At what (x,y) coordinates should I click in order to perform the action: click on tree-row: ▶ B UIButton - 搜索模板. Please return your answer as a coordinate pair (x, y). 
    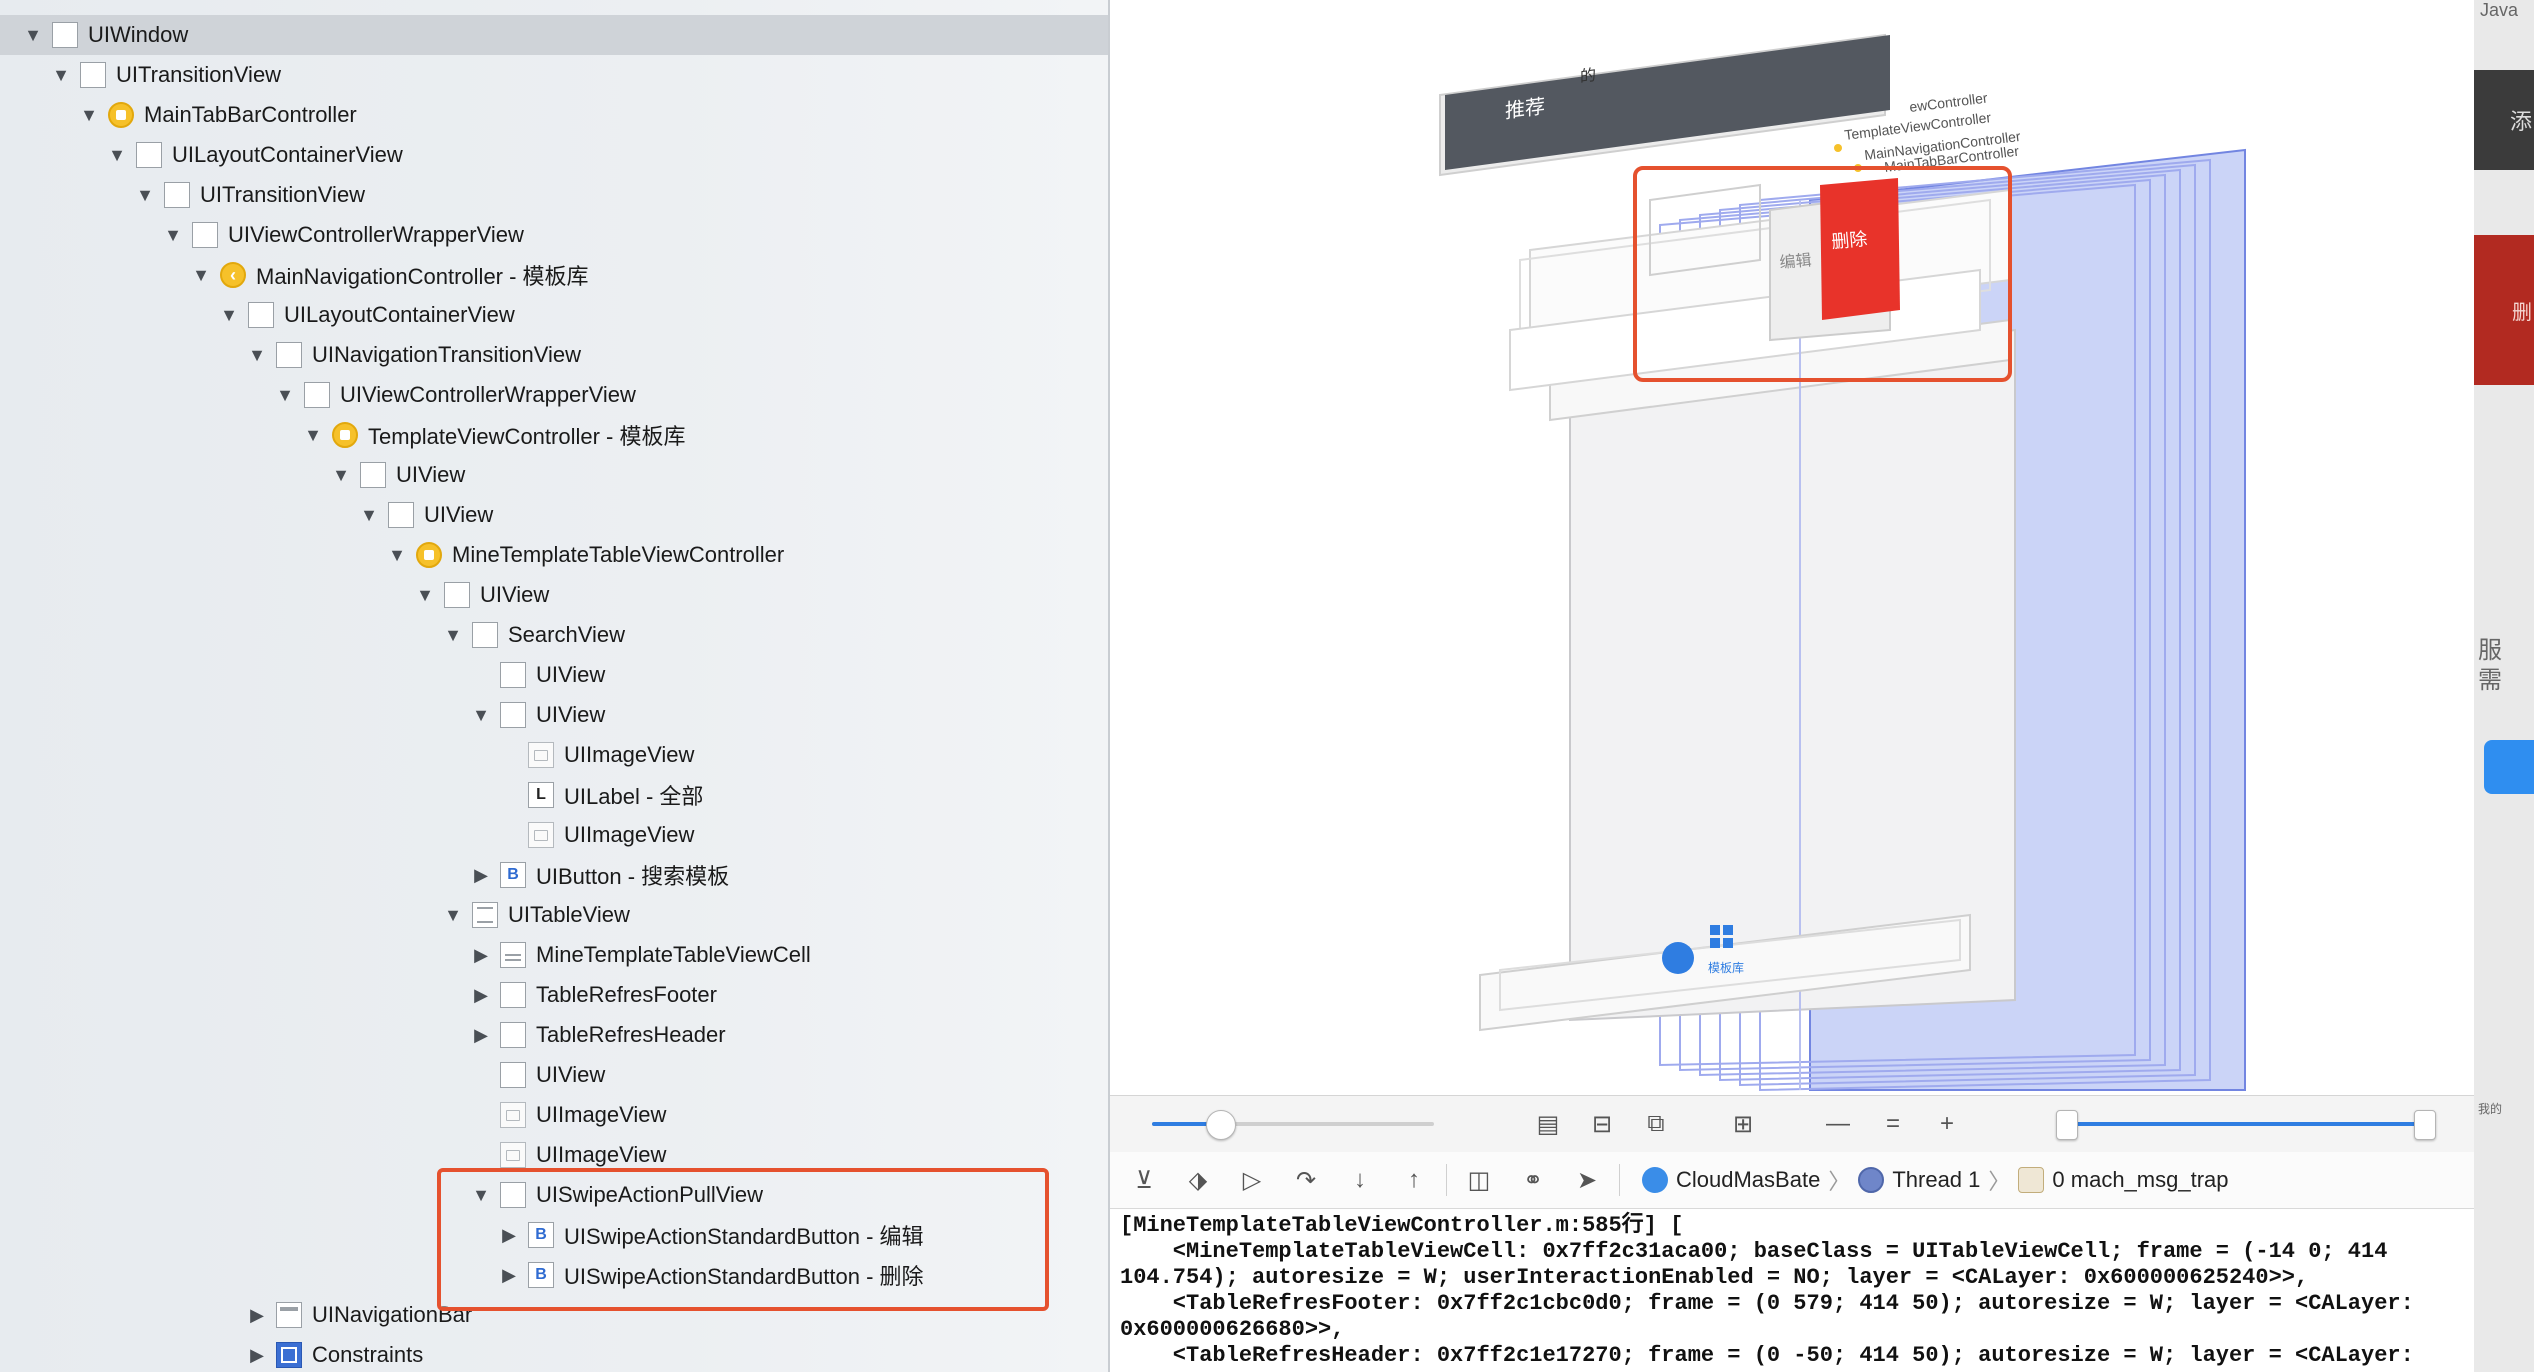
    Looking at the image, I should click on (554, 875).